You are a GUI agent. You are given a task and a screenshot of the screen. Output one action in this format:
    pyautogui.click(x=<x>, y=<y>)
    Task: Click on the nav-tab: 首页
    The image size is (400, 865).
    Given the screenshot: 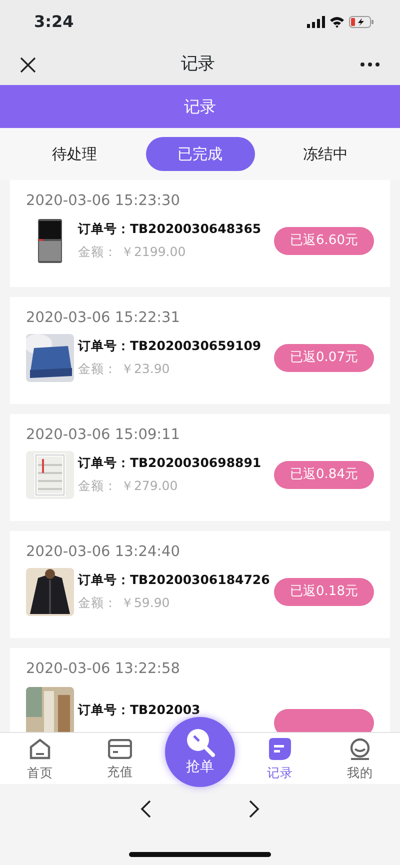 What is the action you would take?
    pyautogui.click(x=40, y=758)
    